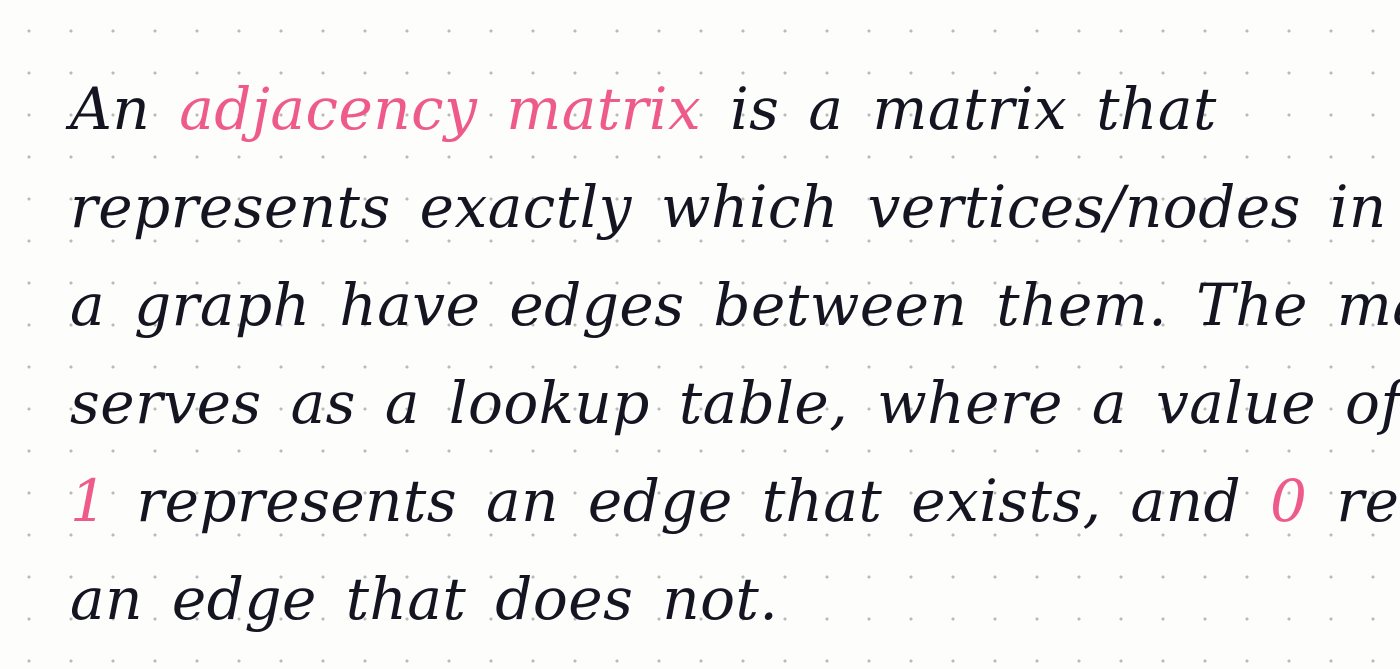 The height and width of the screenshot is (669, 1400). Describe the element at coordinates (1289, 501) in the screenshot. I see `highlight-zero: 0` at that location.